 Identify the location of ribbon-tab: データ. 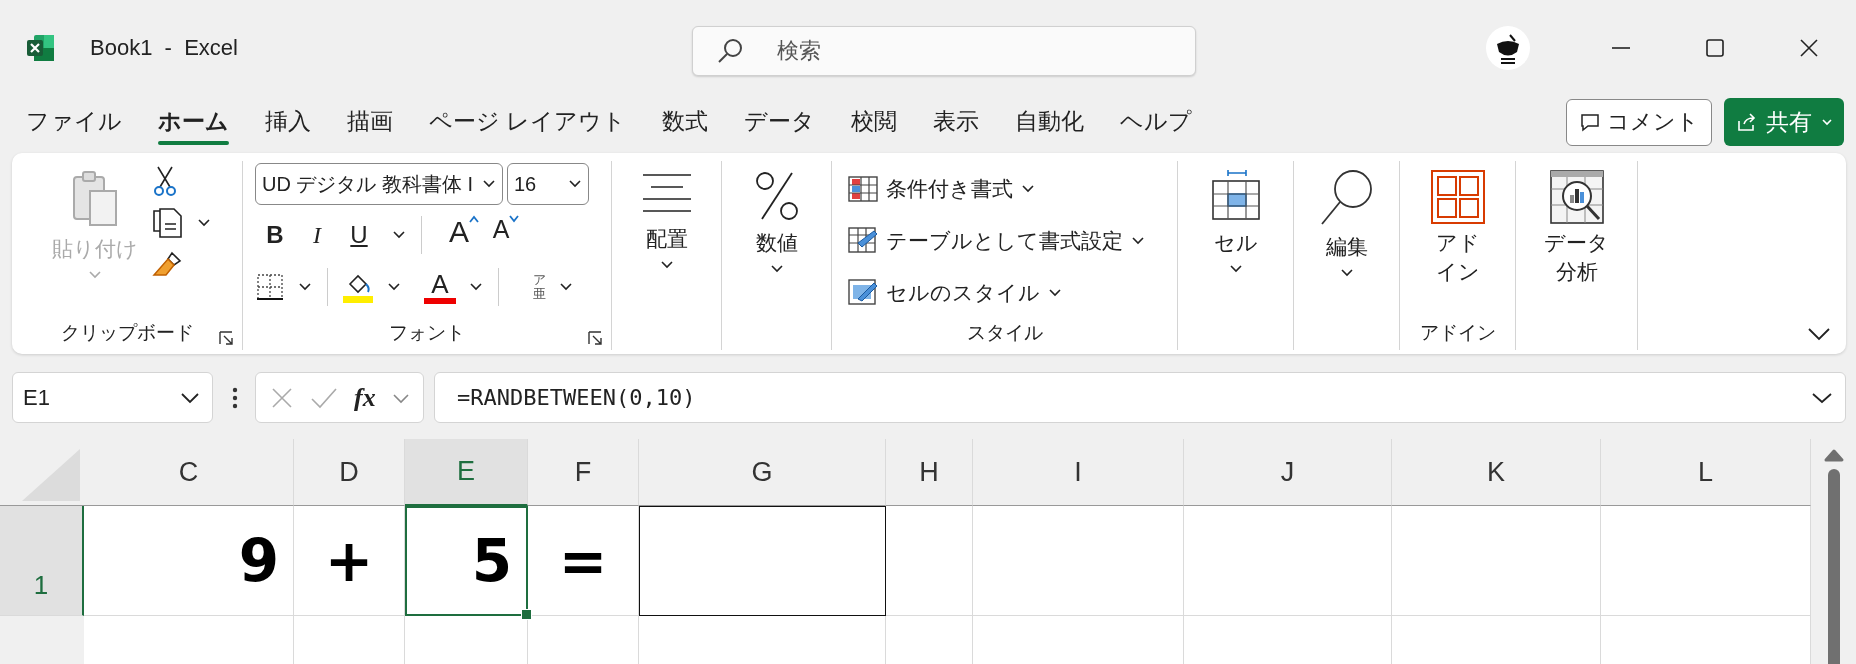
(780, 122).